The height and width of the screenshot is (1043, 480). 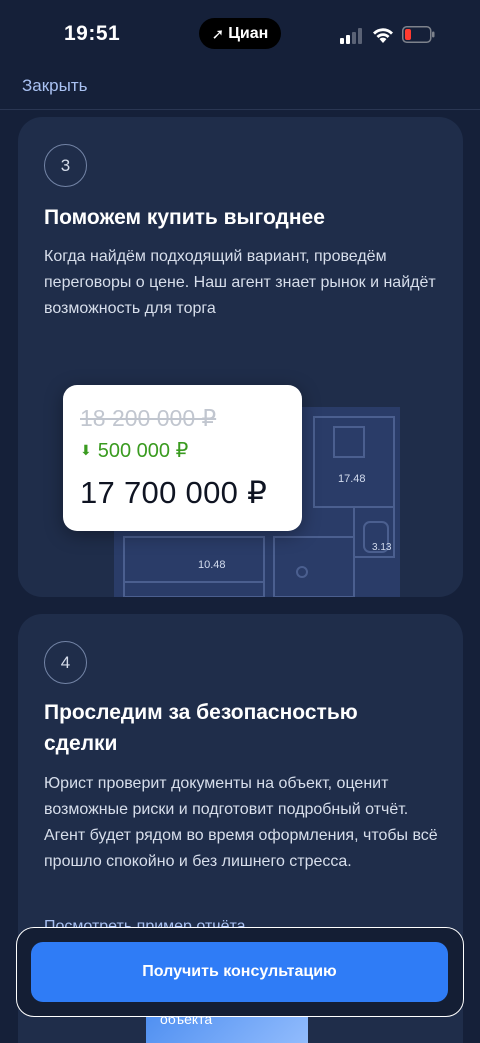 What do you see at coordinates (65, 165) in the screenshot?
I see `step-number-badge: 3` at bounding box center [65, 165].